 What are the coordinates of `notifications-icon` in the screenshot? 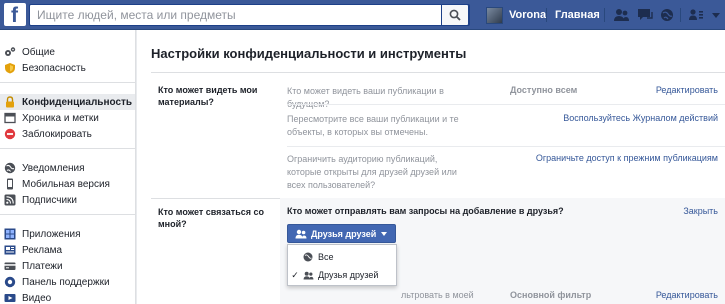 It's located at (667, 15).